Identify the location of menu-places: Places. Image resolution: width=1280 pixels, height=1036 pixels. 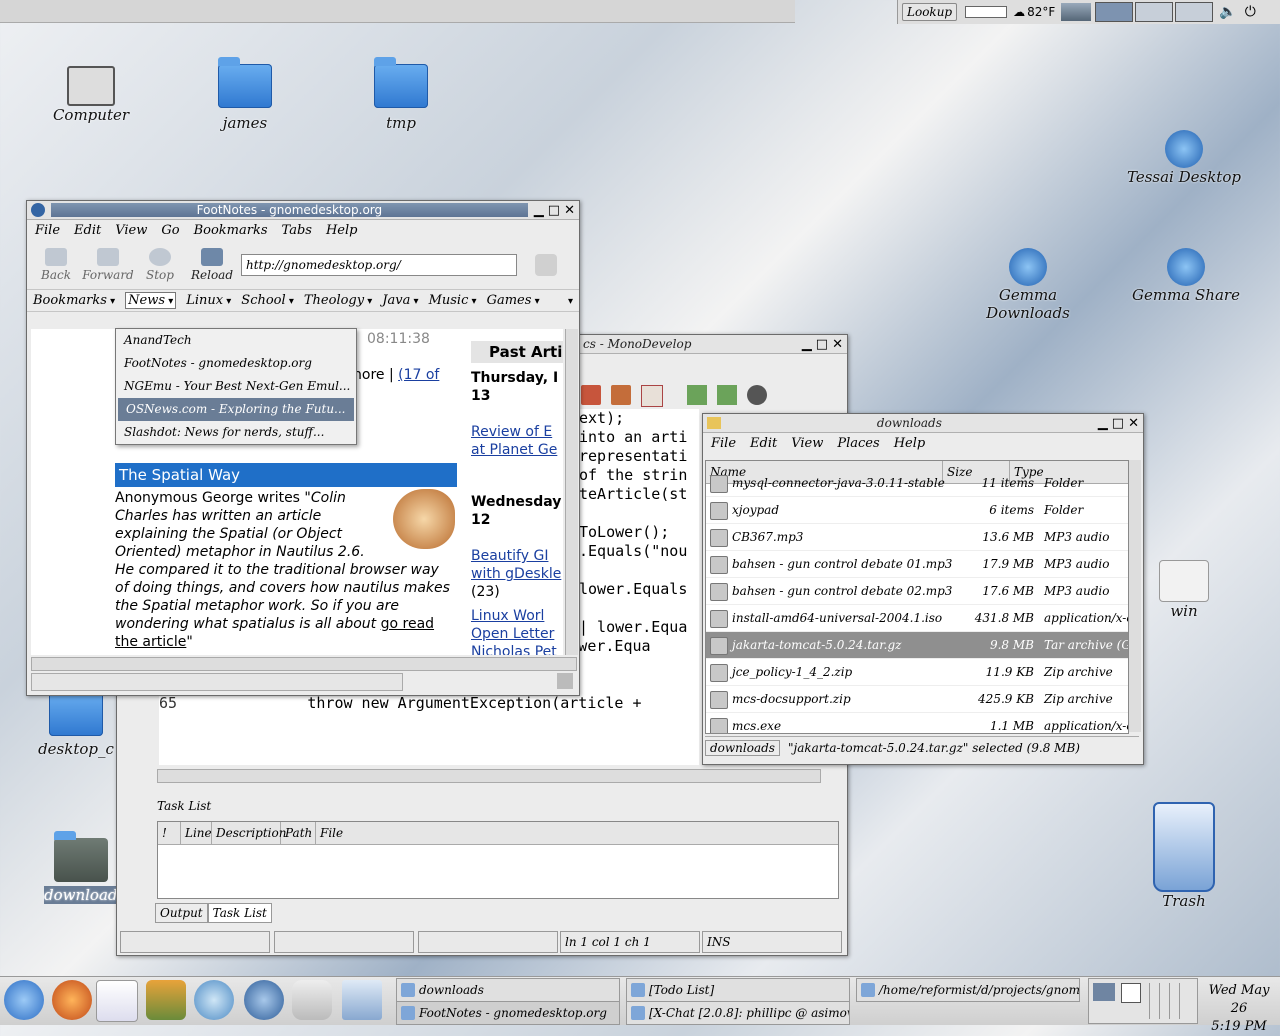
(858, 443).